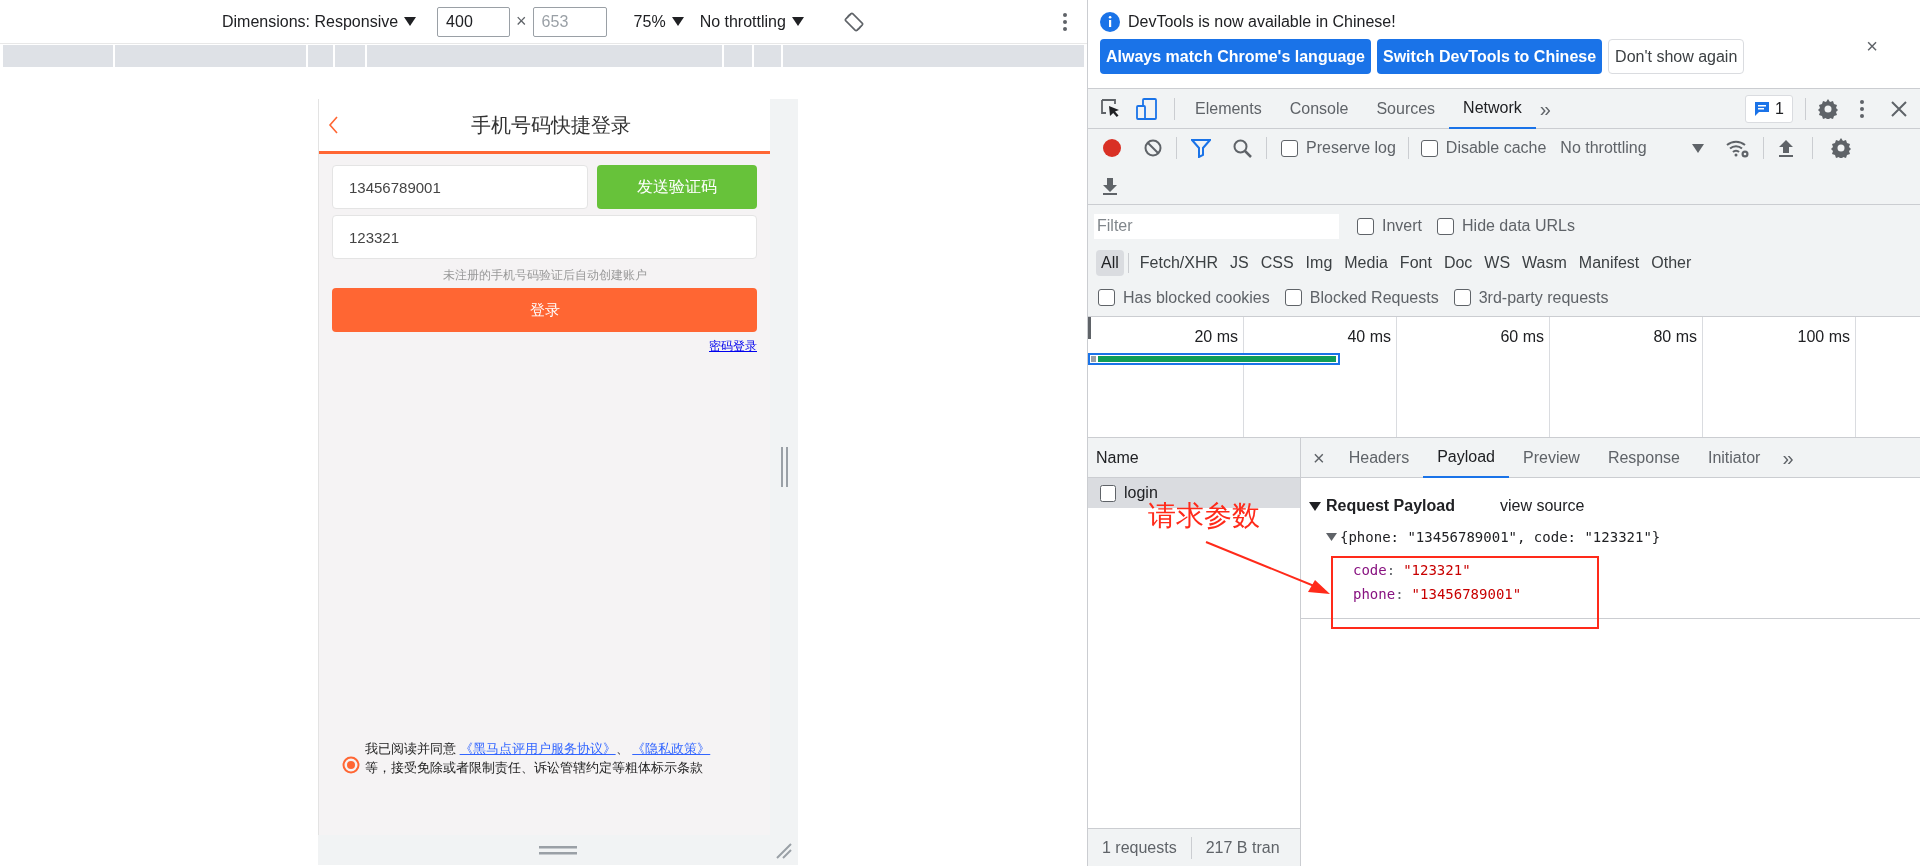 This screenshot has height=866, width=1920. I want to click on filter-icon, so click(1201, 148).